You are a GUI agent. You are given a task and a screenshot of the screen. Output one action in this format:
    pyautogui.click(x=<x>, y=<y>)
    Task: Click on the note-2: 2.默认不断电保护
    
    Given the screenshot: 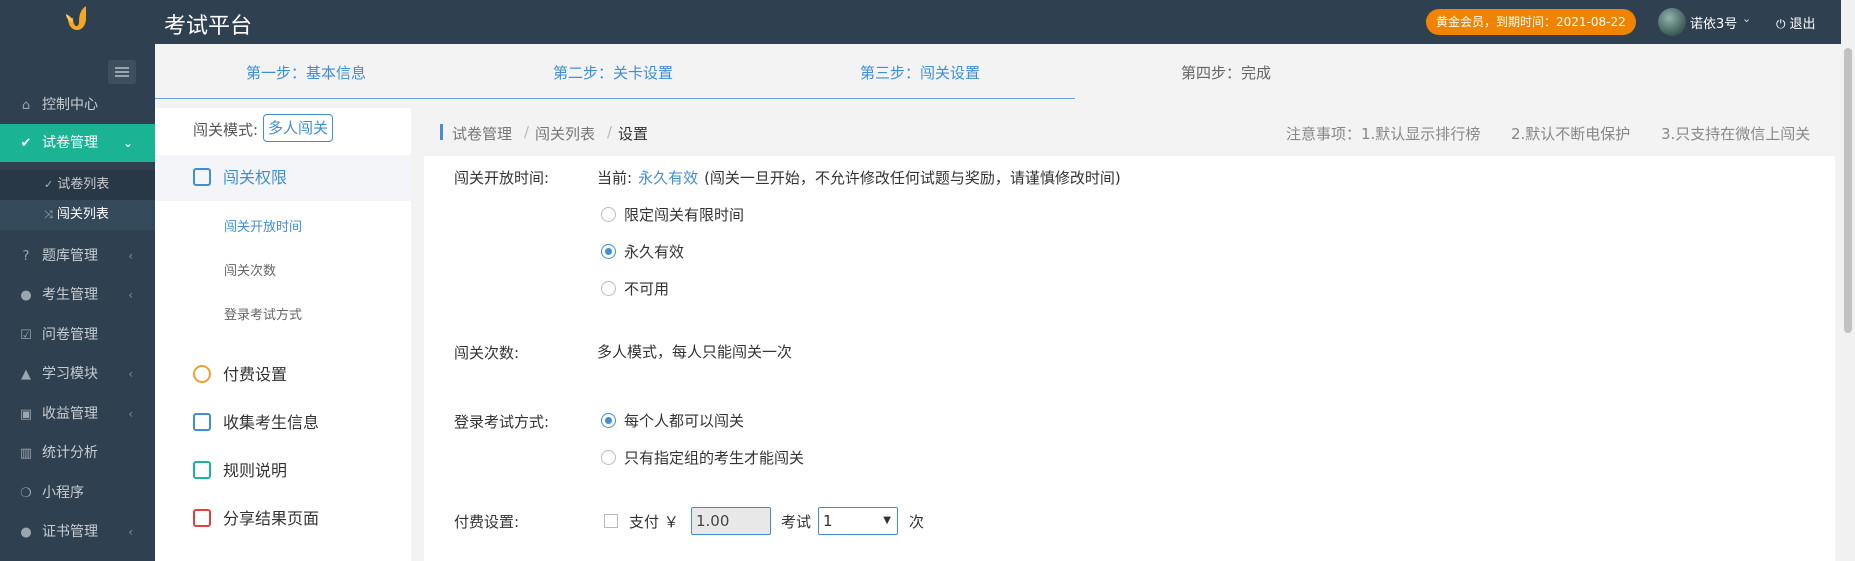 What is the action you would take?
    pyautogui.click(x=1571, y=134)
    